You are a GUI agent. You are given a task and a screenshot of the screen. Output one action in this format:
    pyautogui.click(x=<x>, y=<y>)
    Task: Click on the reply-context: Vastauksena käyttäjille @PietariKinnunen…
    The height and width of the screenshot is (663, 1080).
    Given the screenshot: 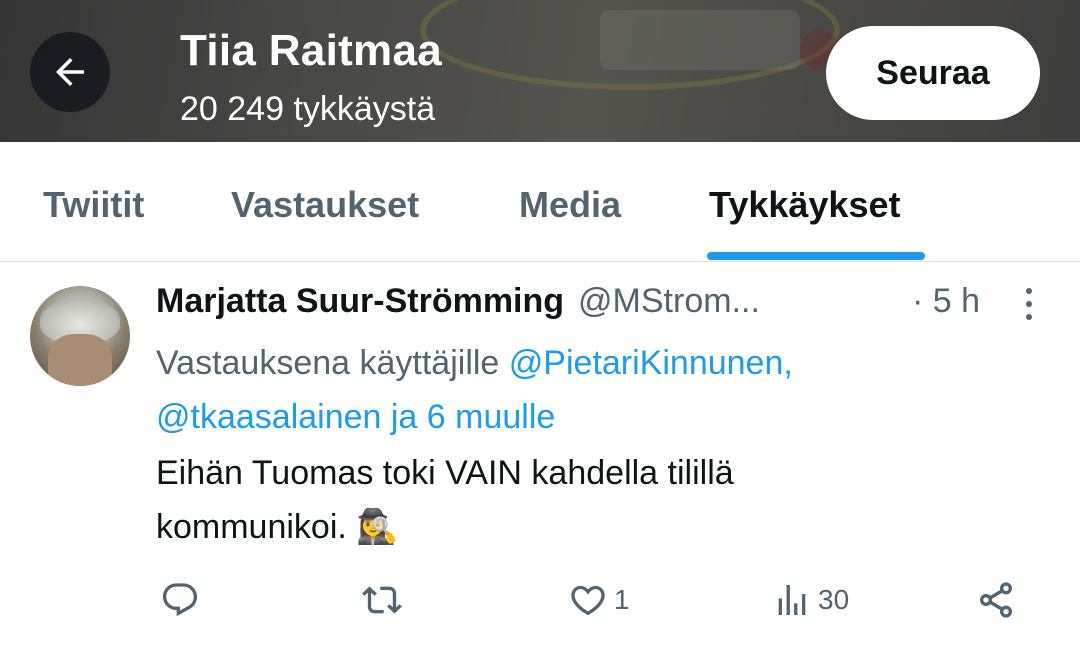 What is the action you would take?
    pyautogui.click(x=596, y=390)
    